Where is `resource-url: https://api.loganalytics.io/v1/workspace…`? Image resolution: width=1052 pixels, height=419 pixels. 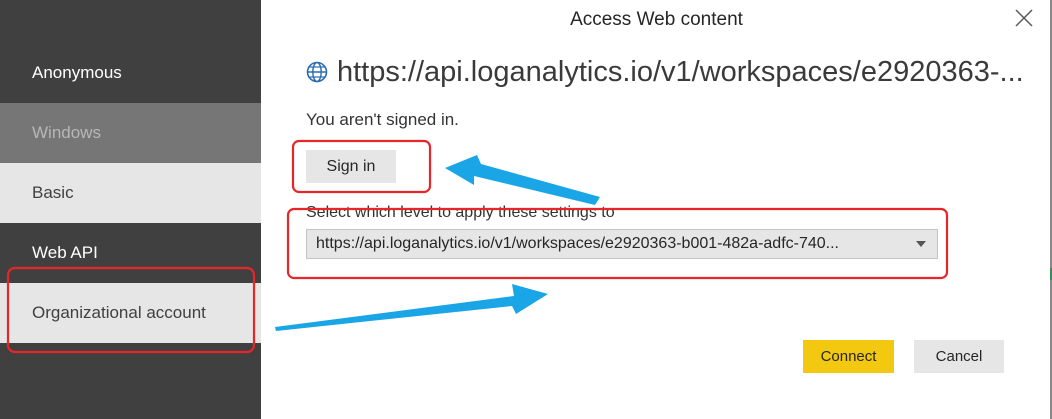
resource-url: https://api.loganalytics.io/v1/workspace… is located at coordinates (680, 71).